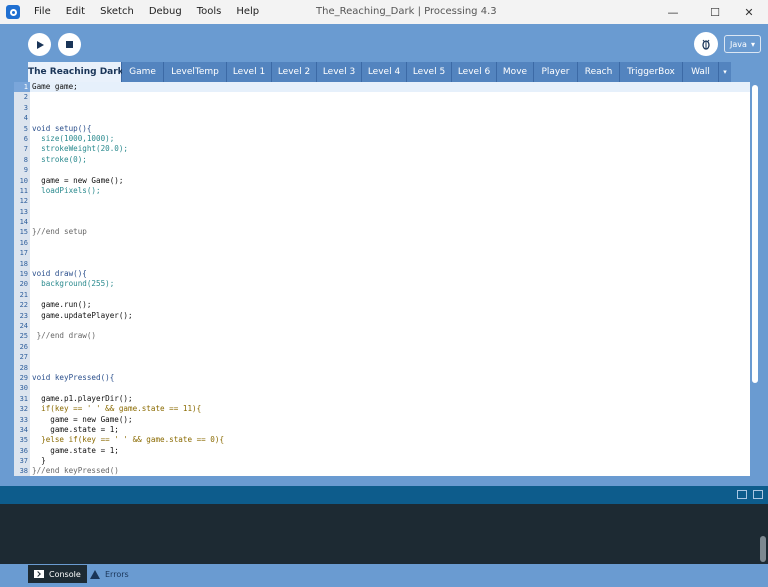 This screenshot has height=587, width=768. What do you see at coordinates (55, 86) in the screenshot?
I see `code-text: Game game;` at bounding box center [55, 86].